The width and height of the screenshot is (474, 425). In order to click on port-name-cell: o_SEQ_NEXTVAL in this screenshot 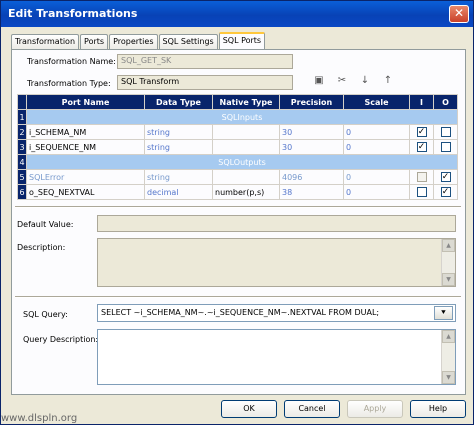, I will do `click(85, 192)`.